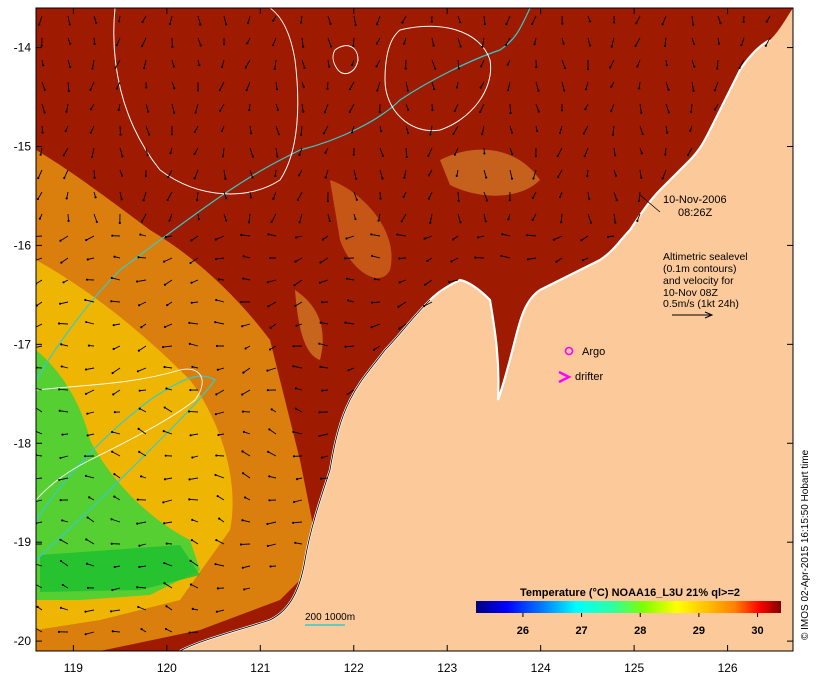 Image resolution: width=820 pixels, height=680 pixels. Describe the element at coordinates (589, 377) in the screenshot. I see `drifter-legend-label: drifter` at that location.